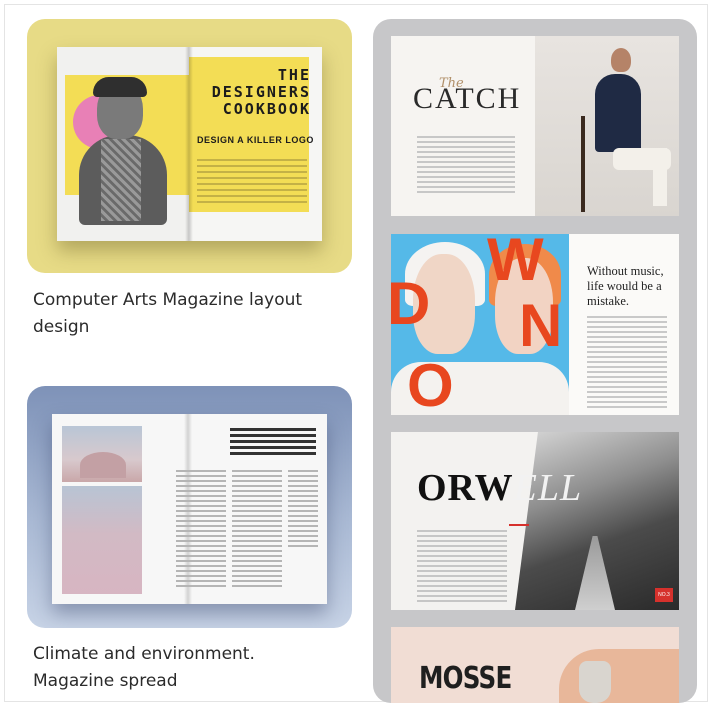 The width and height of the screenshot is (712, 706). Describe the element at coordinates (255, 140) in the screenshot. I see `magazine-subhead: DESIGN A KILLER LOGO` at that location.